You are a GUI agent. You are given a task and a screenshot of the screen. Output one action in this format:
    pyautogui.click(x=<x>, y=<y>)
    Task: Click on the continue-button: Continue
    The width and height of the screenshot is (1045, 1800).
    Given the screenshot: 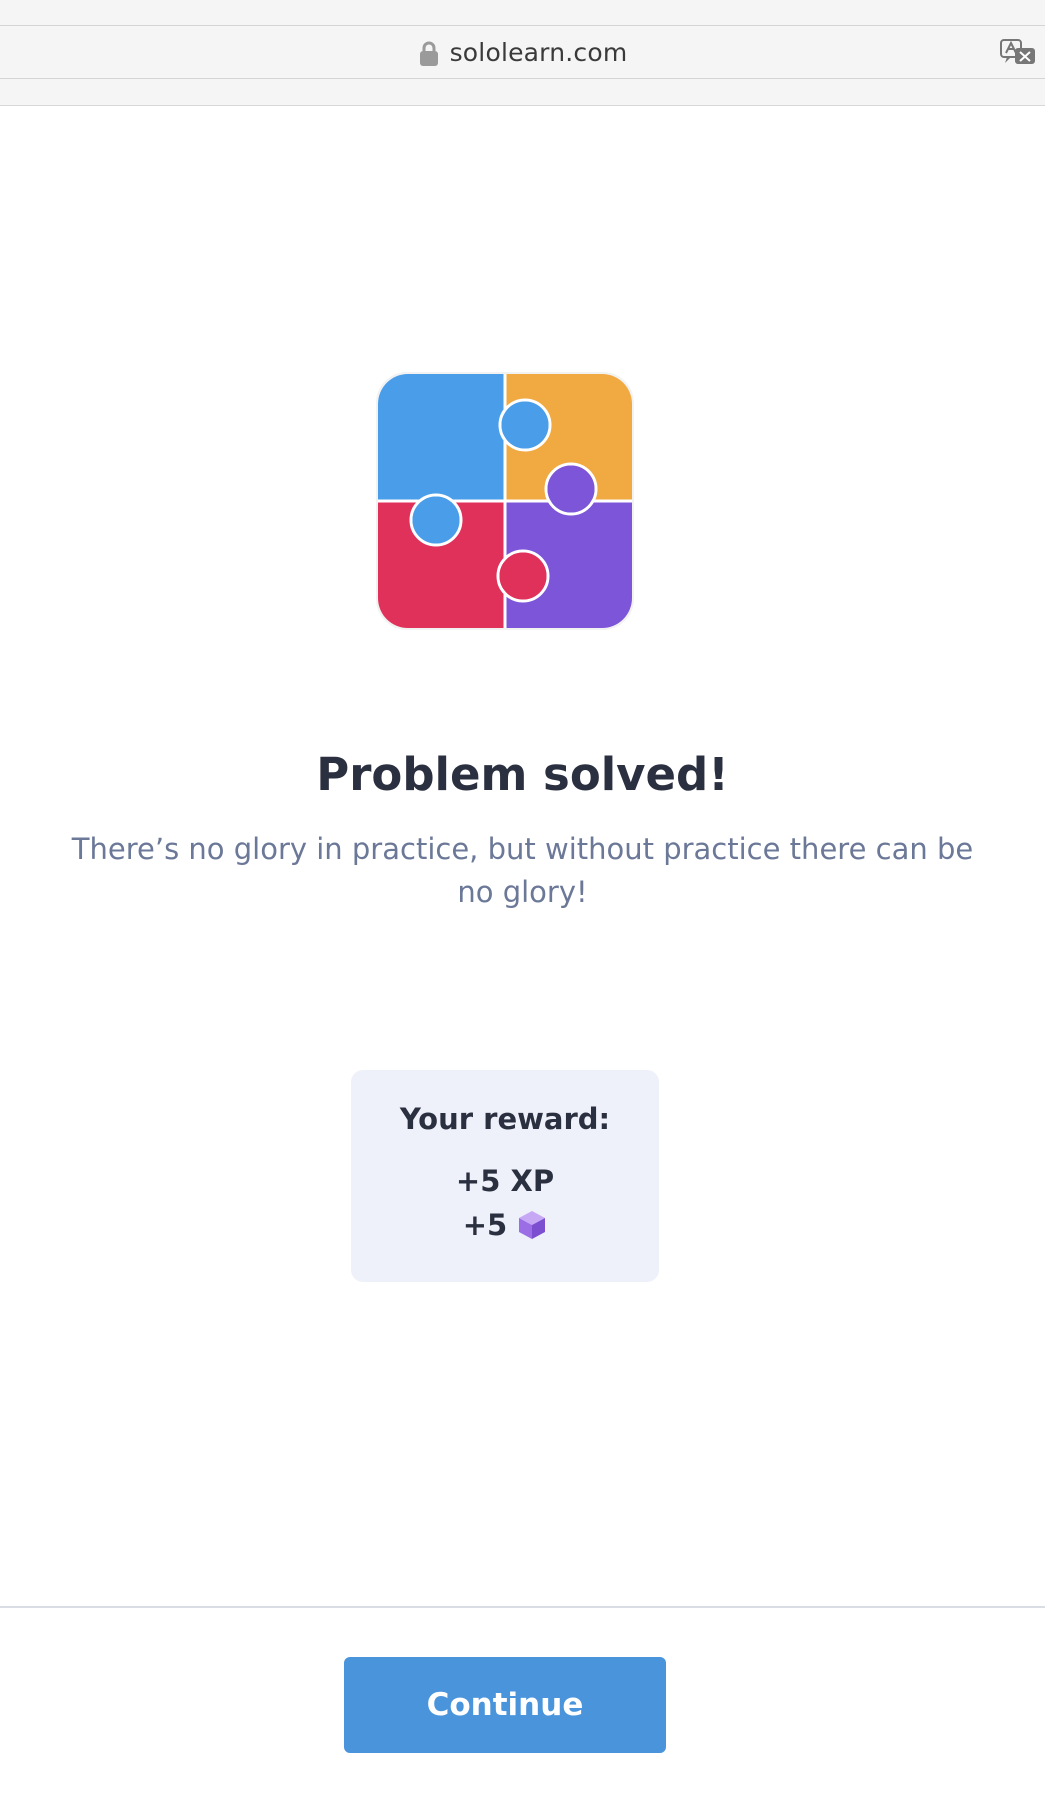 What is the action you would take?
    pyautogui.click(x=505, y=1705)
    